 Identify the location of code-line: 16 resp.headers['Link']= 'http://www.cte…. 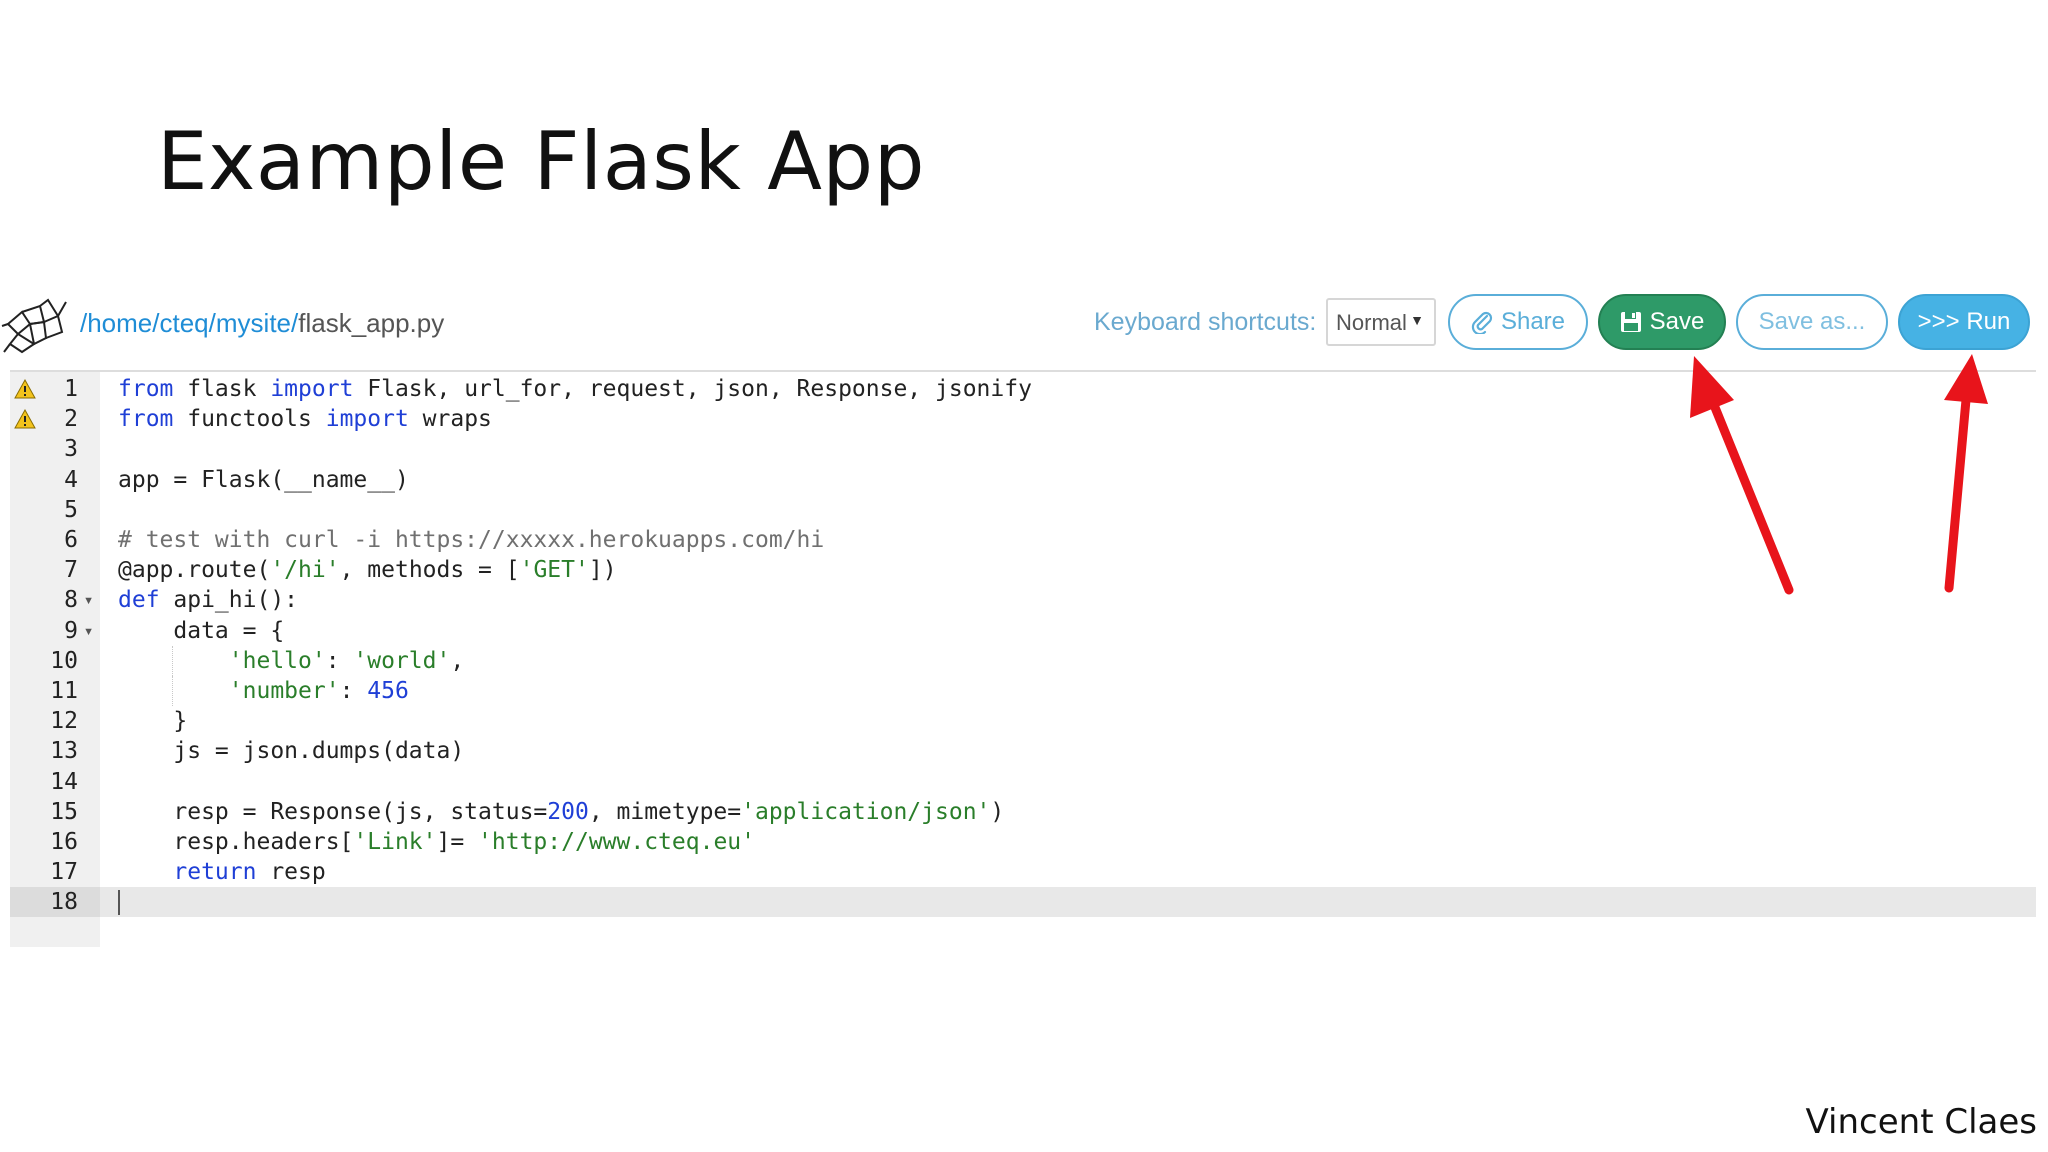
(1043, 842).